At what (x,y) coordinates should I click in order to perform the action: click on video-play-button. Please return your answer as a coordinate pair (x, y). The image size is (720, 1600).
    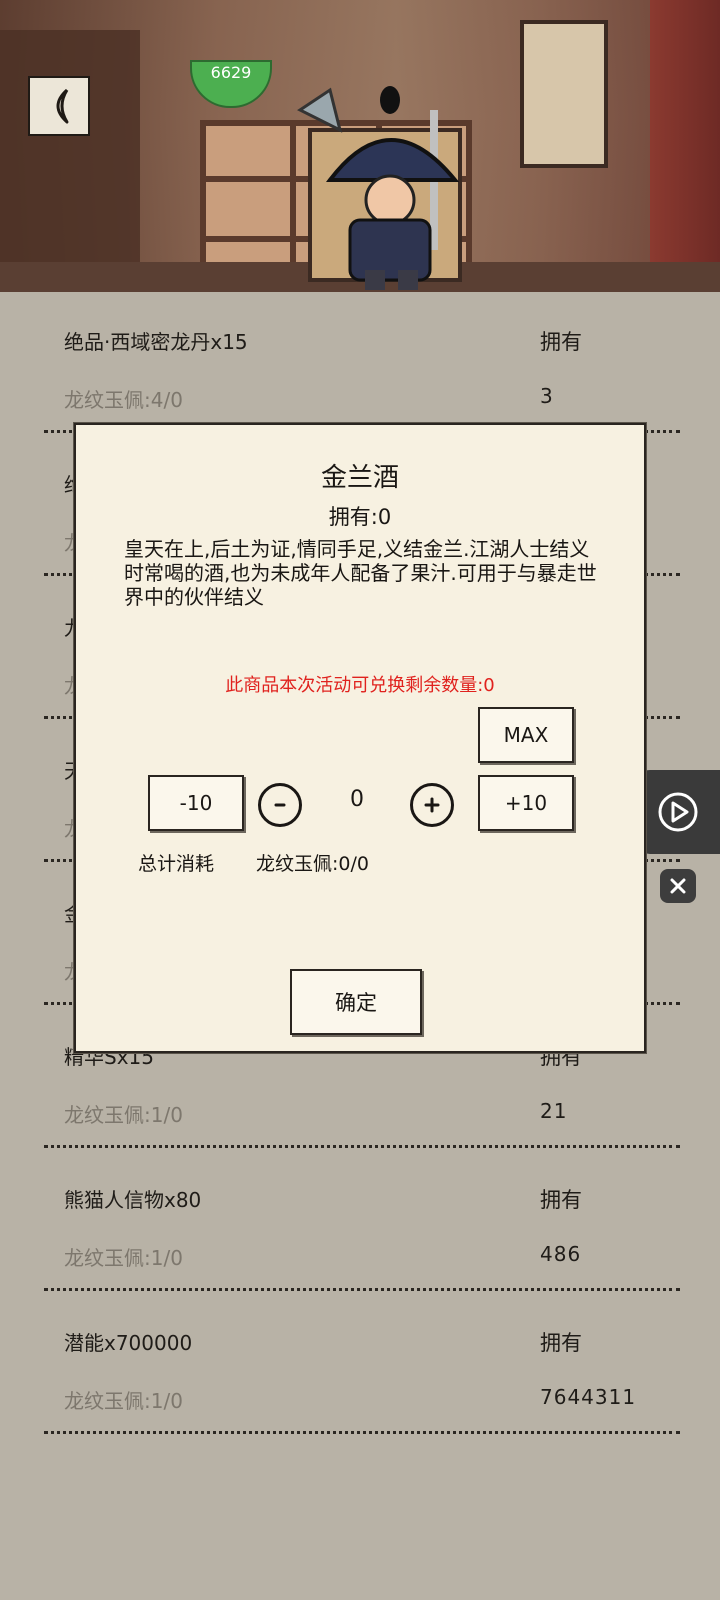
    Looking at the image, I should click on (678, 812).